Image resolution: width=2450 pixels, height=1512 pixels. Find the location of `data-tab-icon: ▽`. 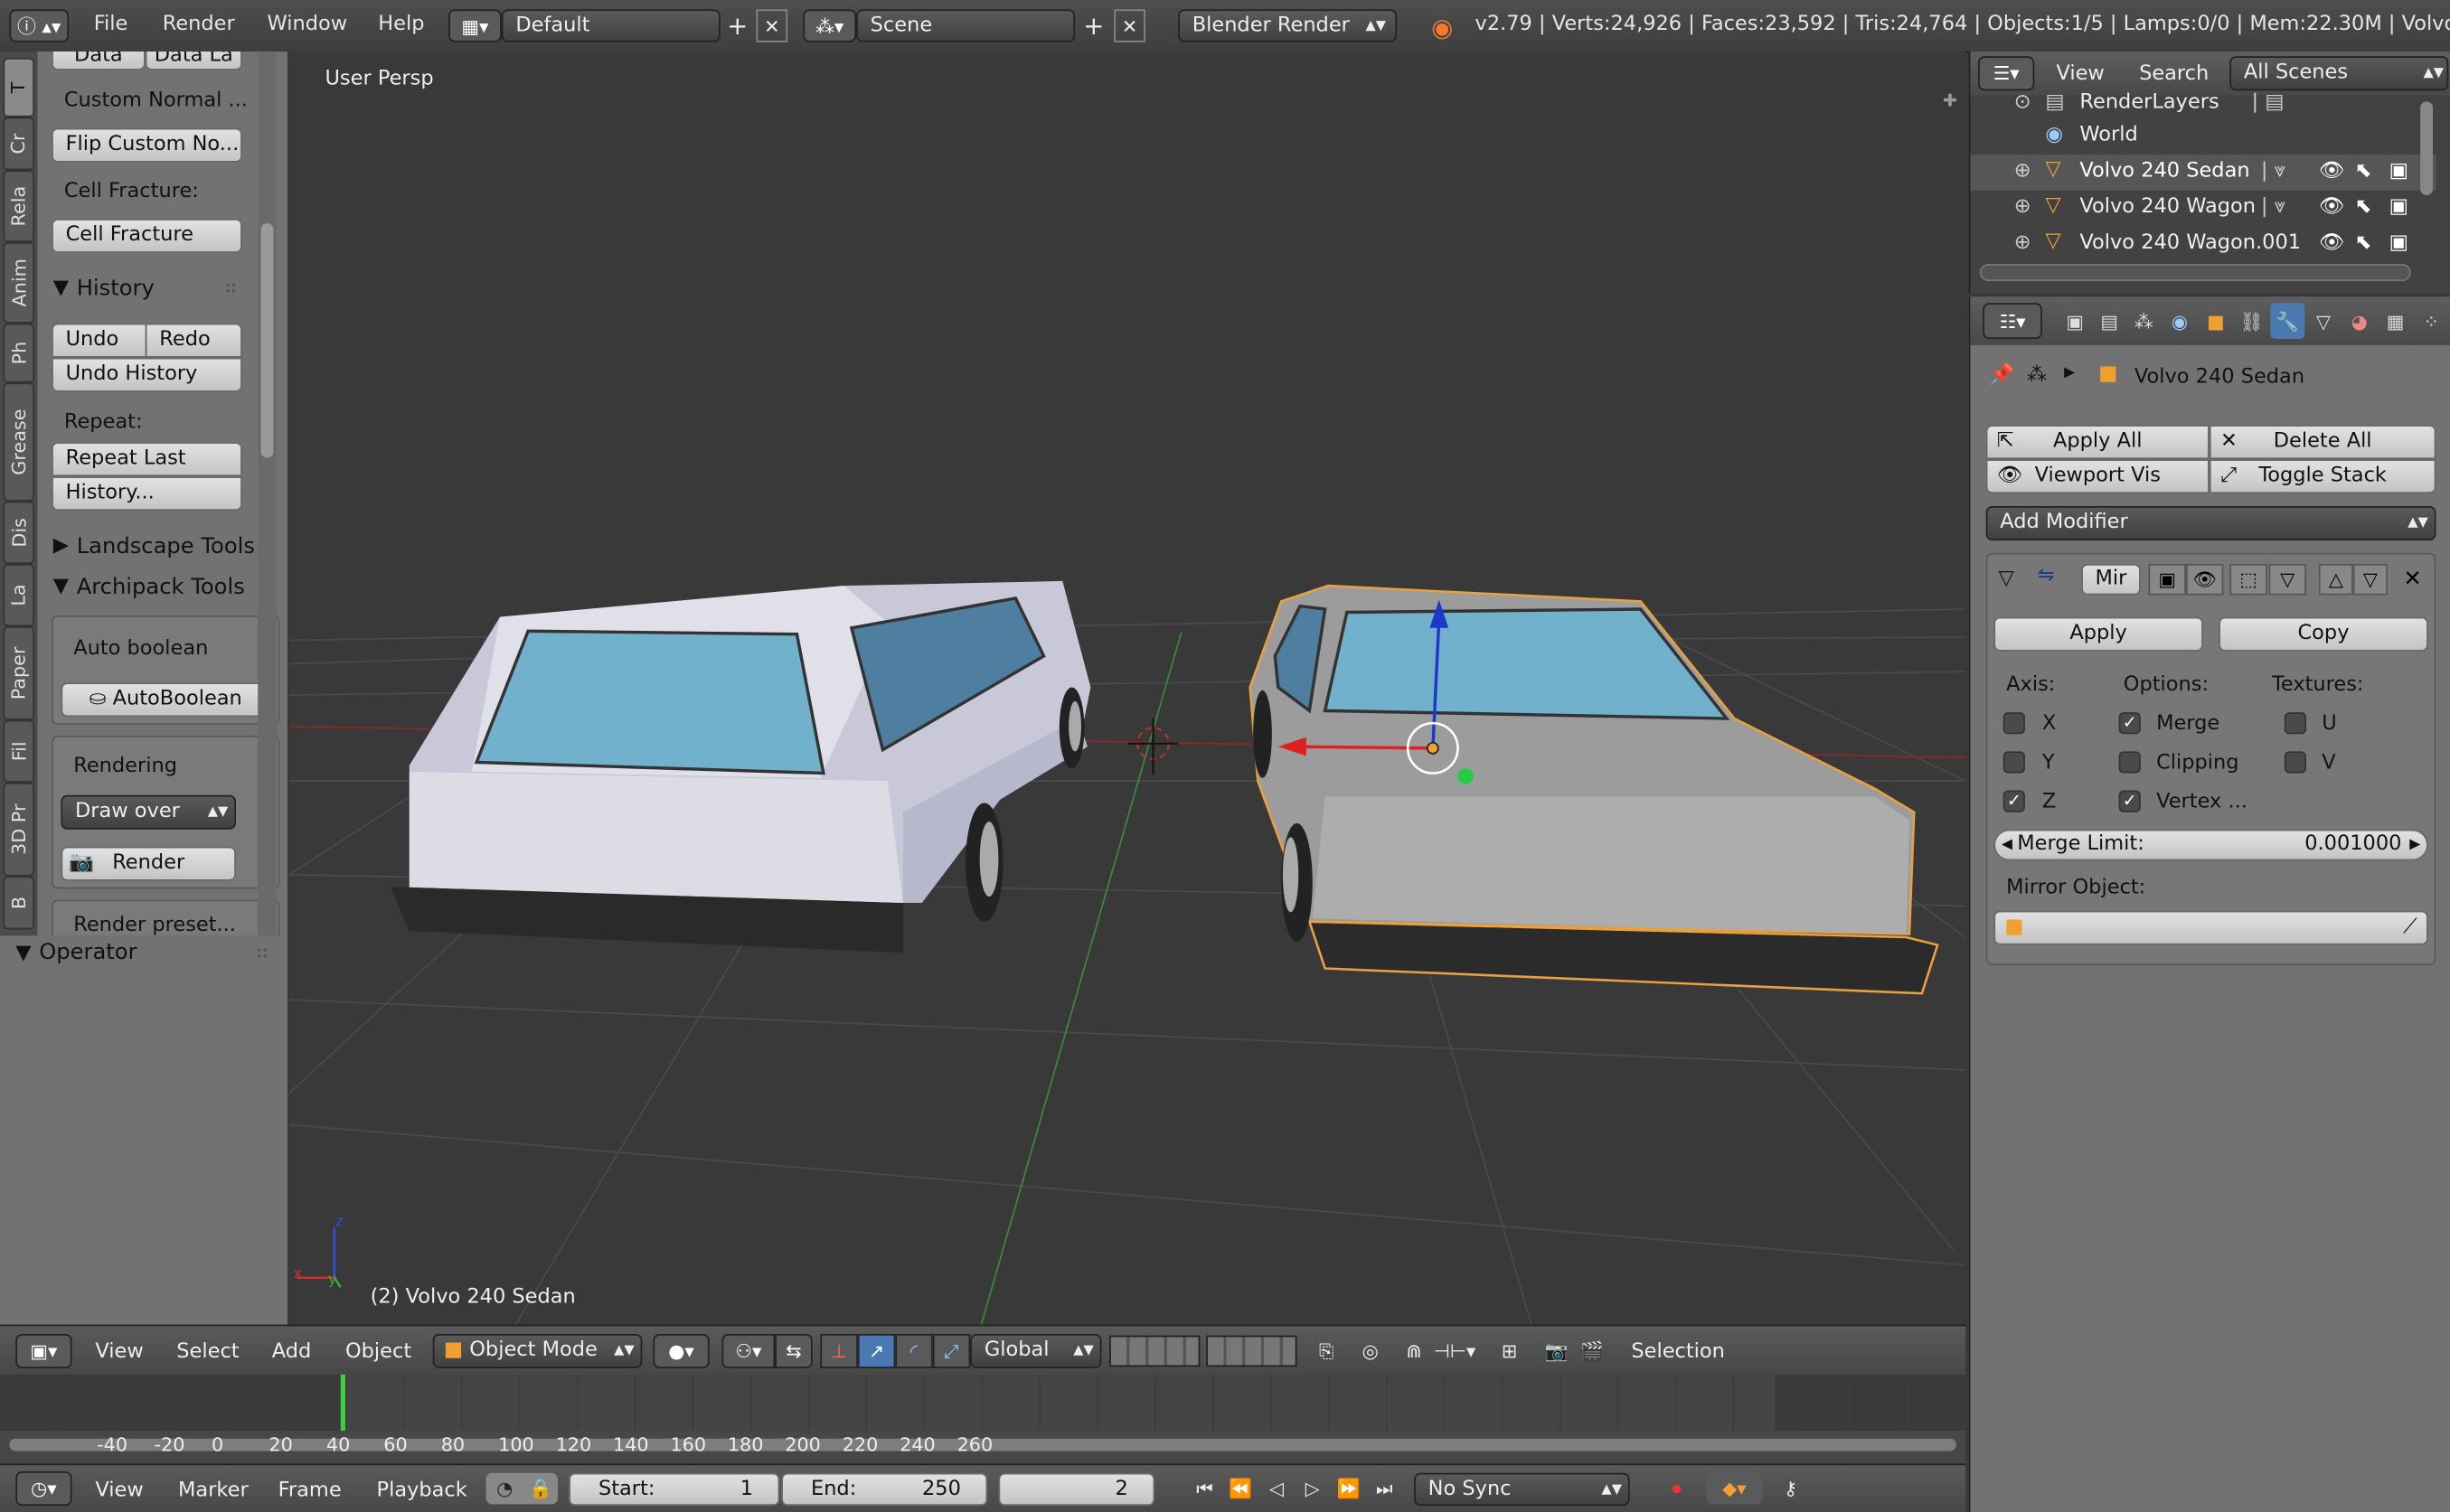

data-tab-icon: ▽ is located at coordinates (2323, 321).